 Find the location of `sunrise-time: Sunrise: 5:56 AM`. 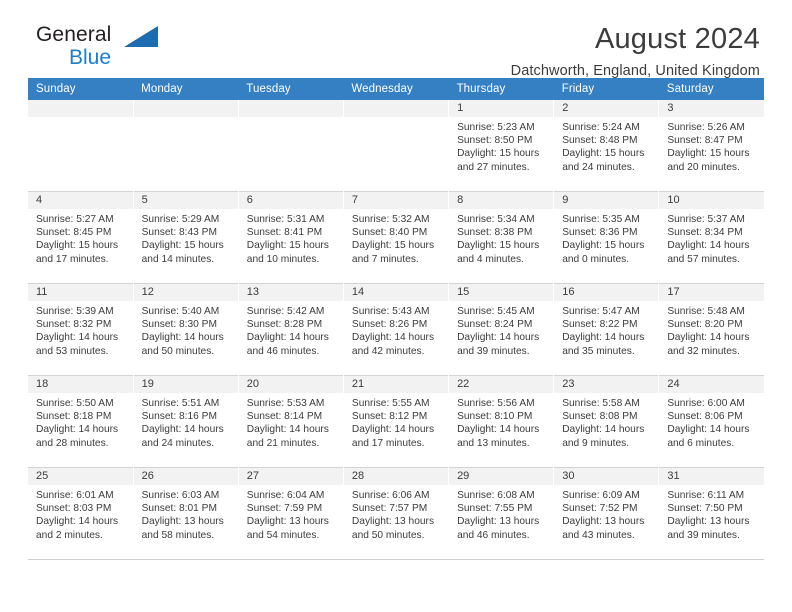

sunrise-time: Sunrise: 5:56 AM is located at coordinates (496, 403).